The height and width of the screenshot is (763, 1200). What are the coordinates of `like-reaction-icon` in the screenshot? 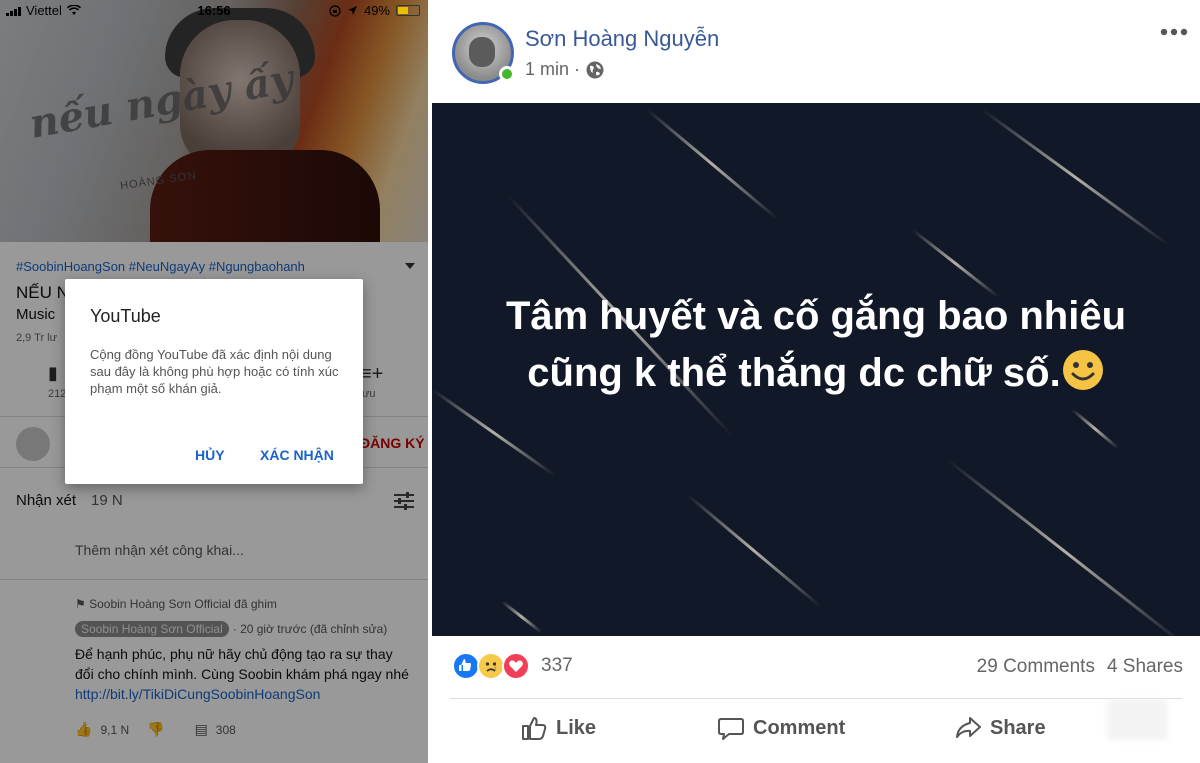 It's located at (466, 666).